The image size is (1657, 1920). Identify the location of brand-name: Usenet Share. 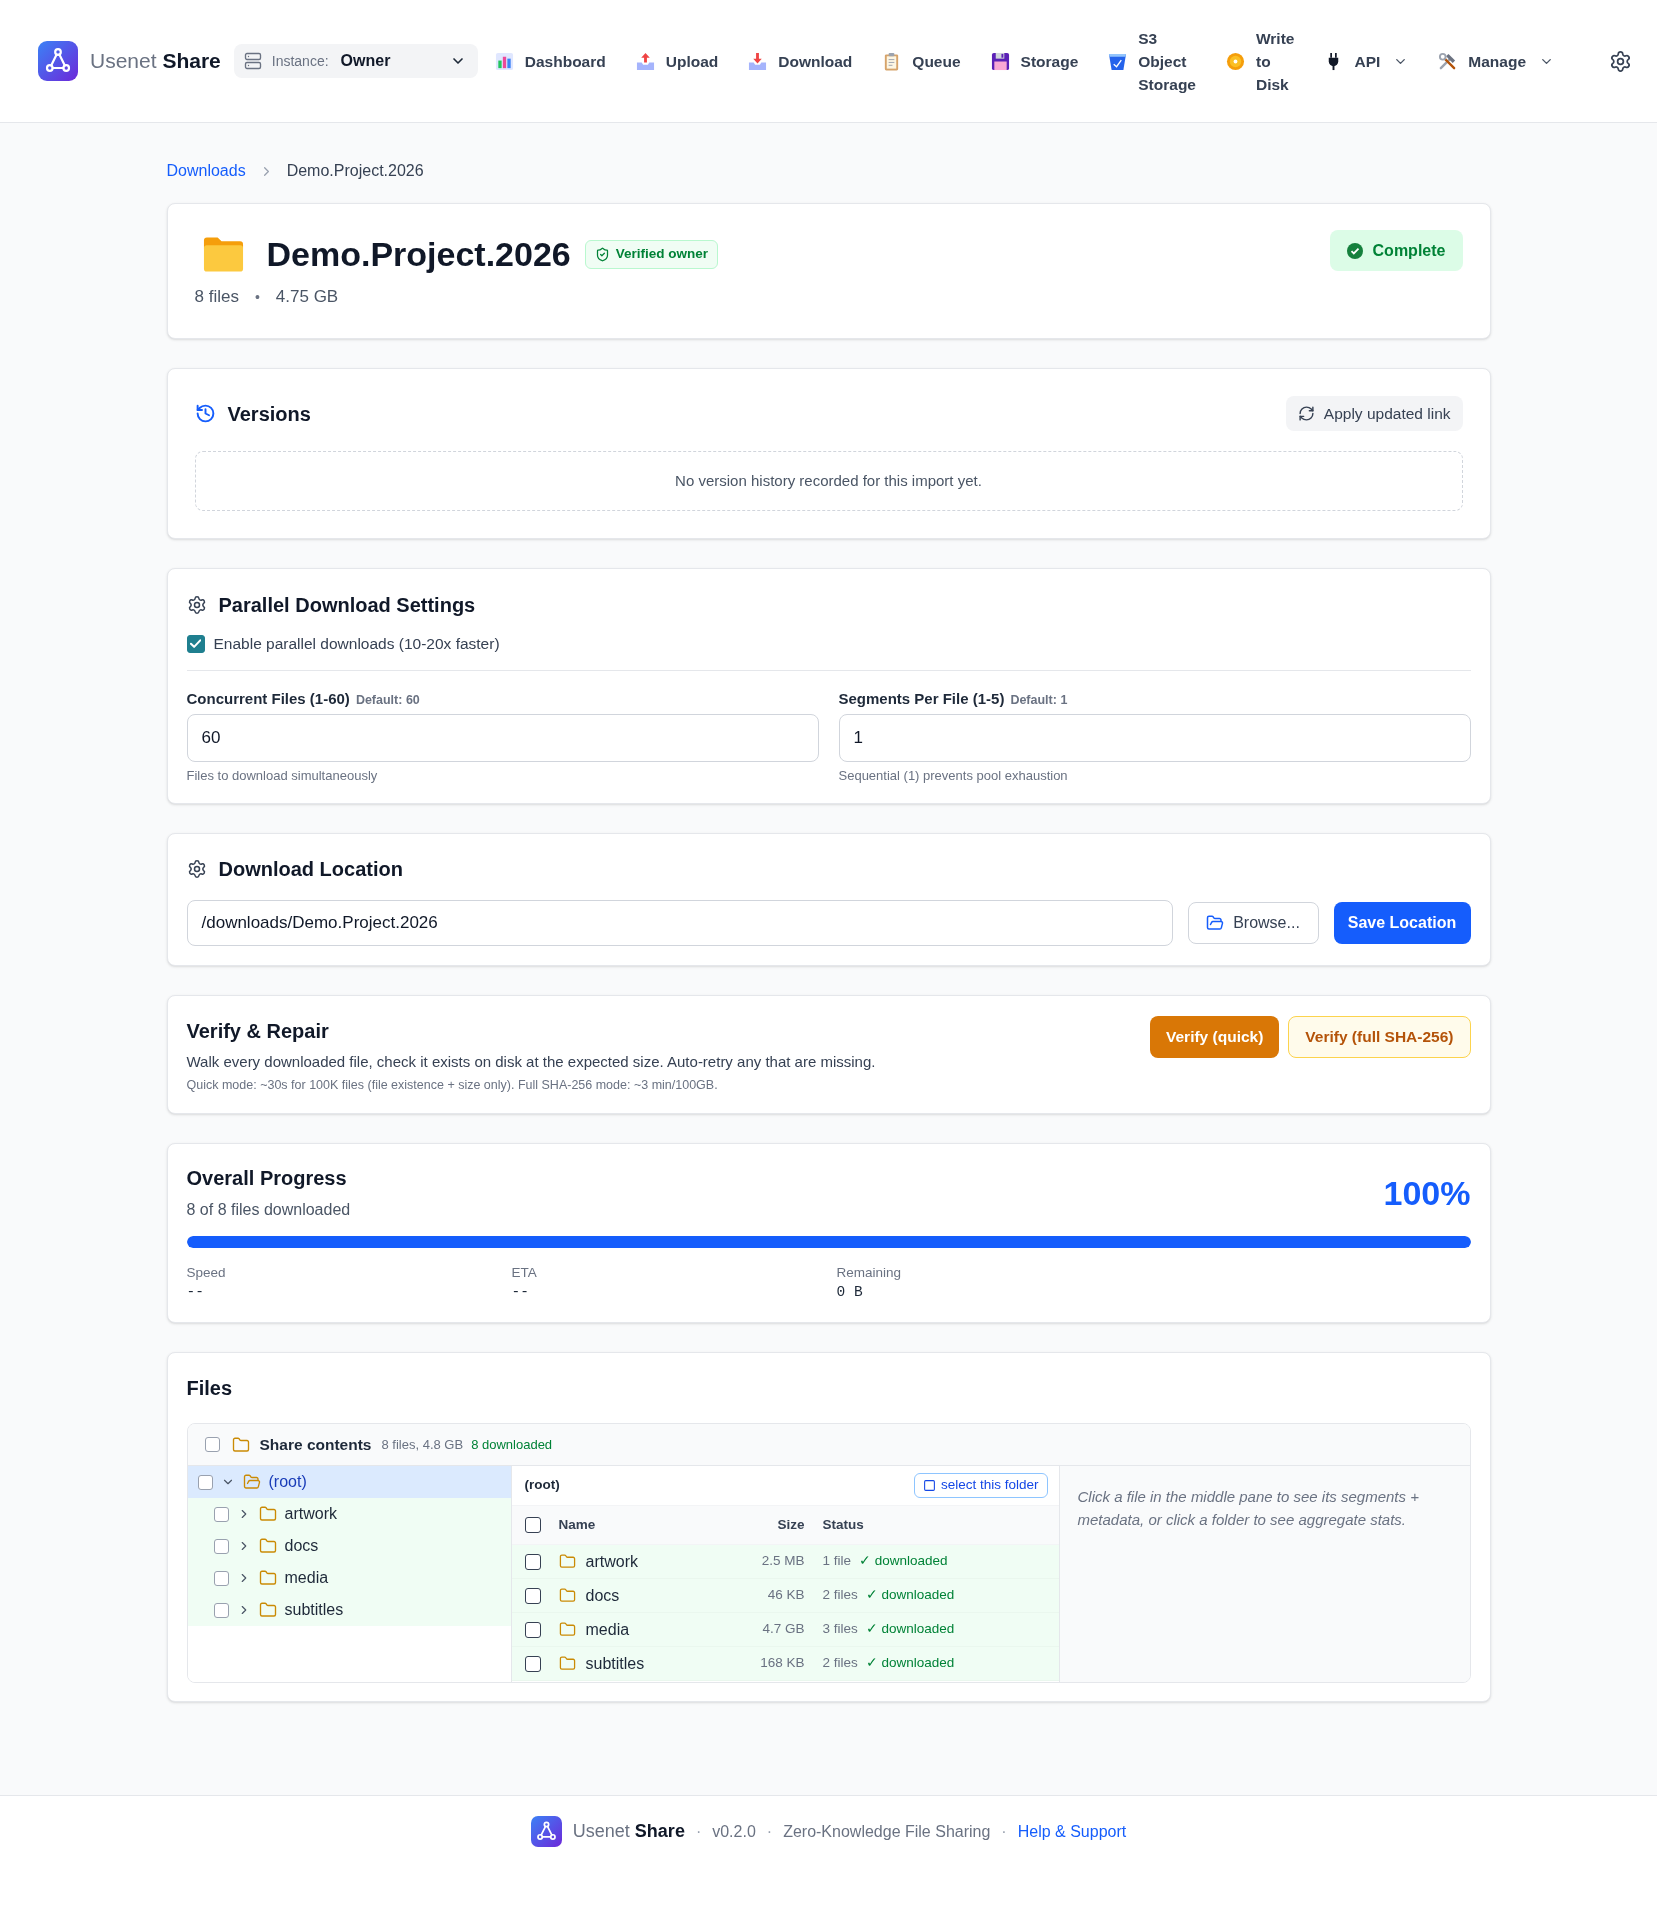
(155, 61).